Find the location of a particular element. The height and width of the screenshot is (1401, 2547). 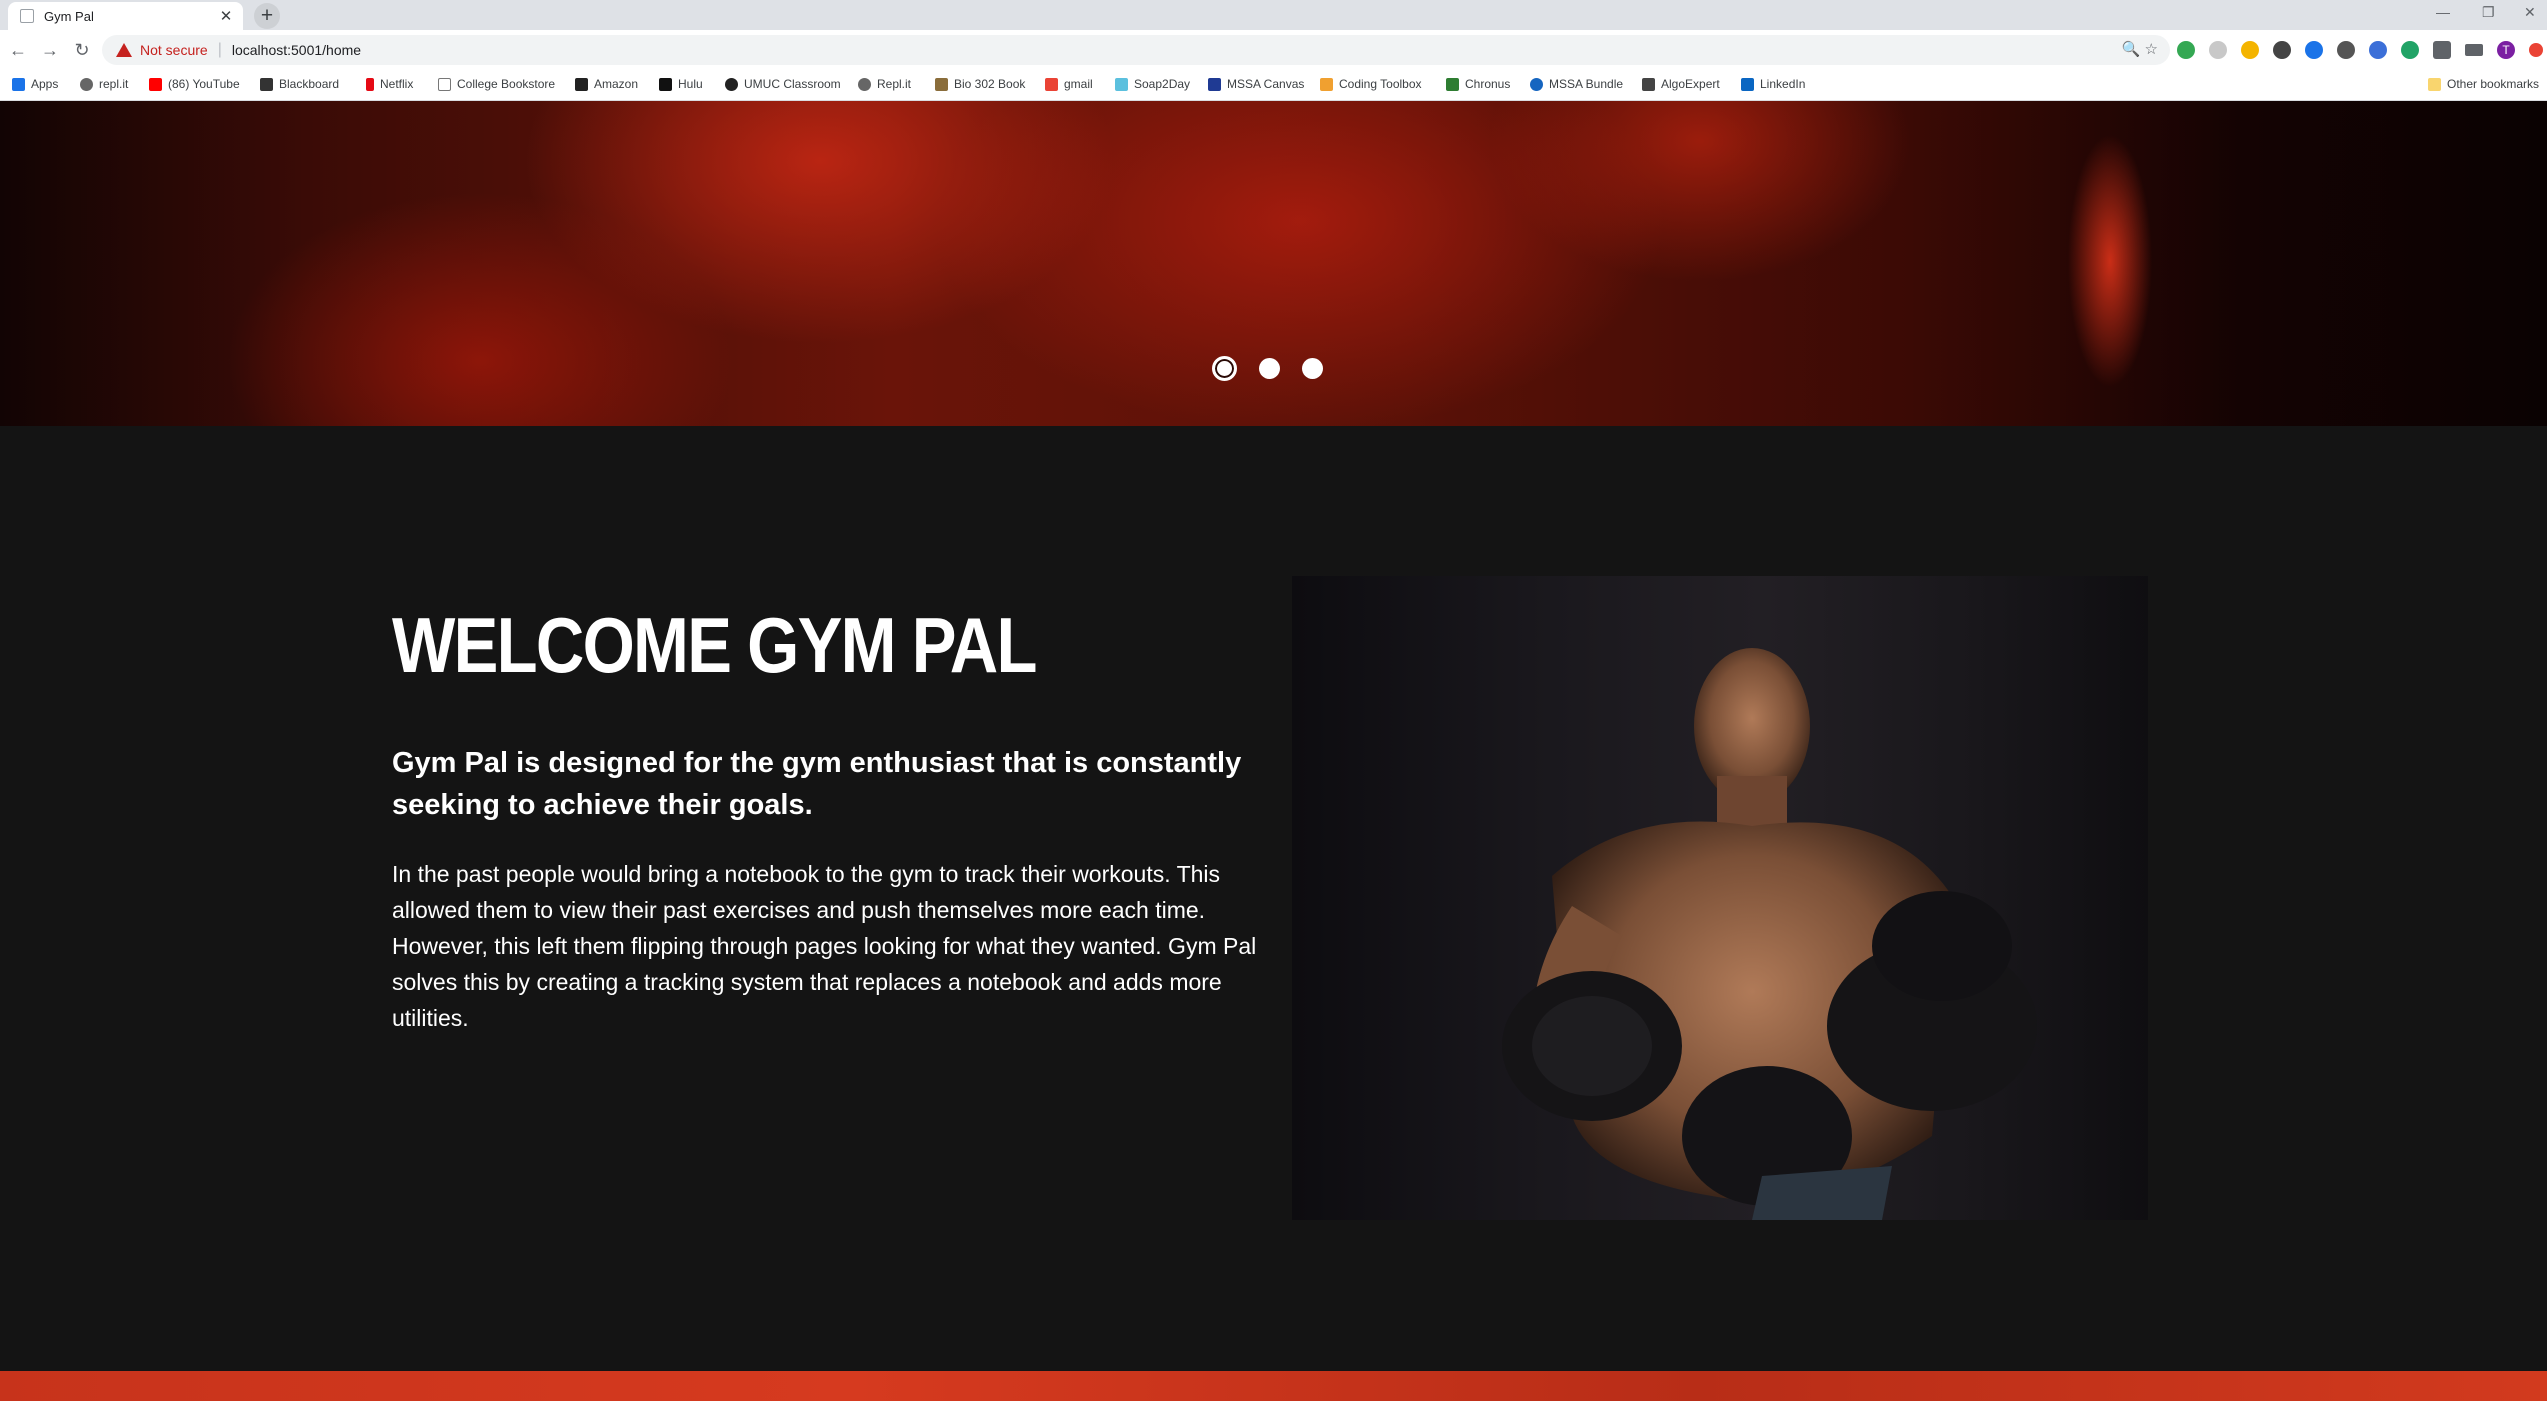

bookmark-bio-302-book: Bio 302 Book is located at coordinates (980, 84).